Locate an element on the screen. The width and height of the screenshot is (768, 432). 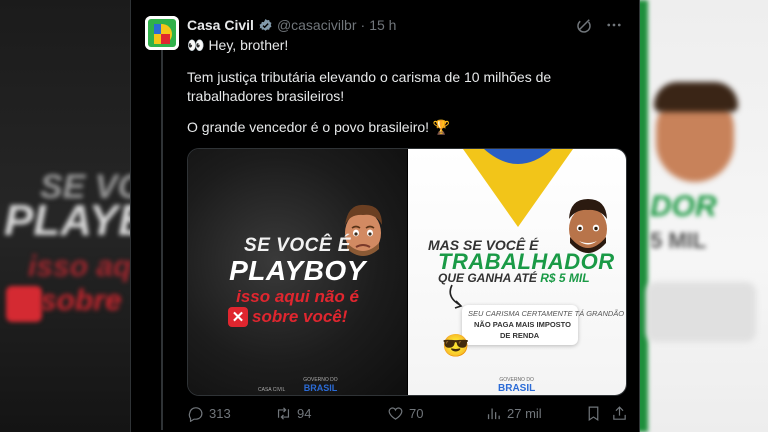
bg-right-ribbon is located at coordinates (644, 216).